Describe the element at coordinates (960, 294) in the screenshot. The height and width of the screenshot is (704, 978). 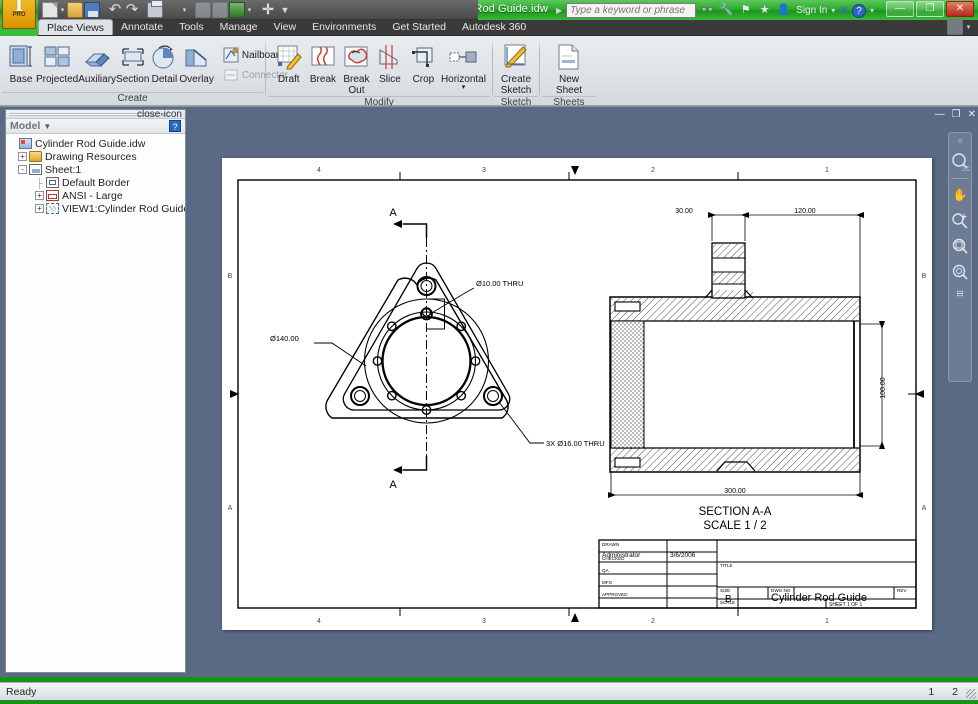
I see `minus-box-icon: ⊟` at that location.